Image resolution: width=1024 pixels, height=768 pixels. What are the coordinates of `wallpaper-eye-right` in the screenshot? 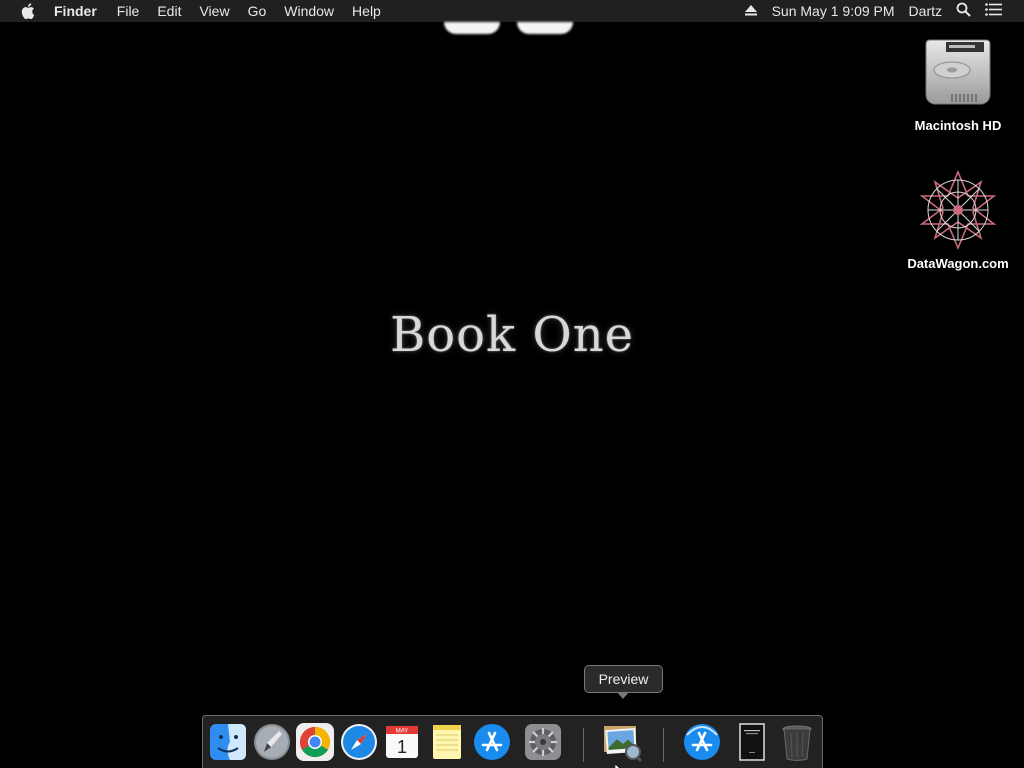 It's located at (545, 28).